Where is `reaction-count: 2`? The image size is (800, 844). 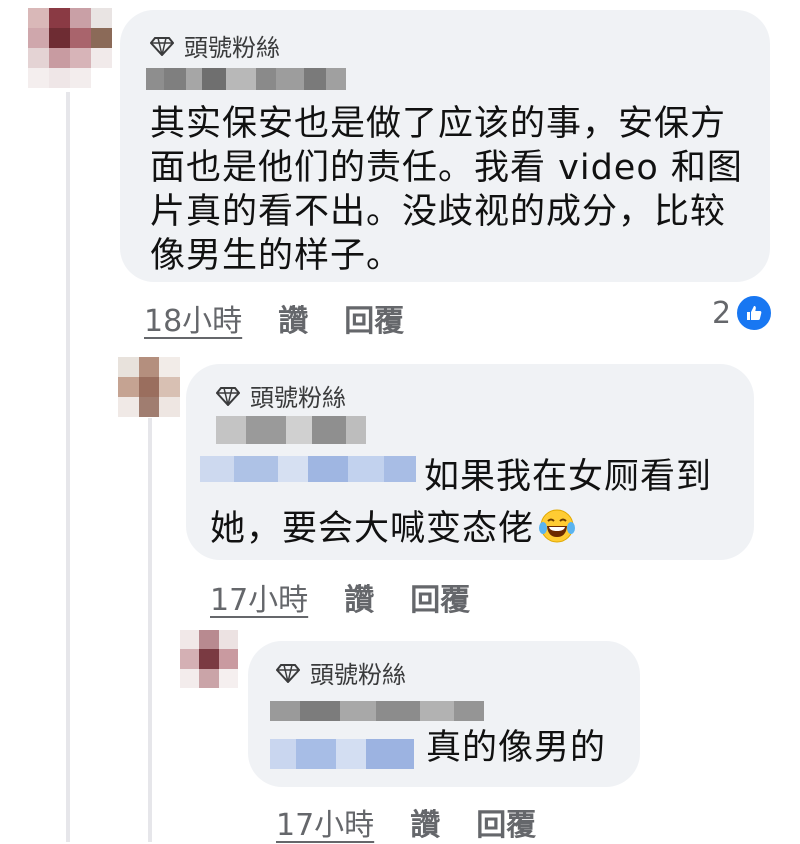 reaction-count: 2 is located at coordinates (743, 313).